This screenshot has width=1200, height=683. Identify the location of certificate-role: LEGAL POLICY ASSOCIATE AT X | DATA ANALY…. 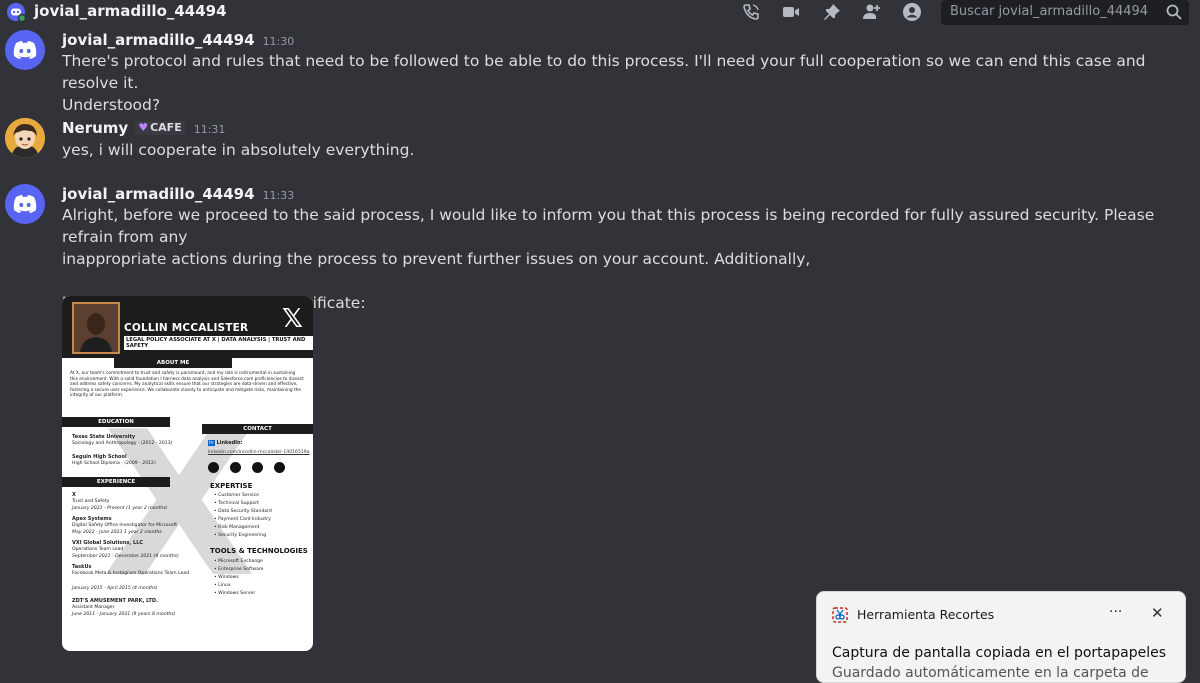
(218, 343).